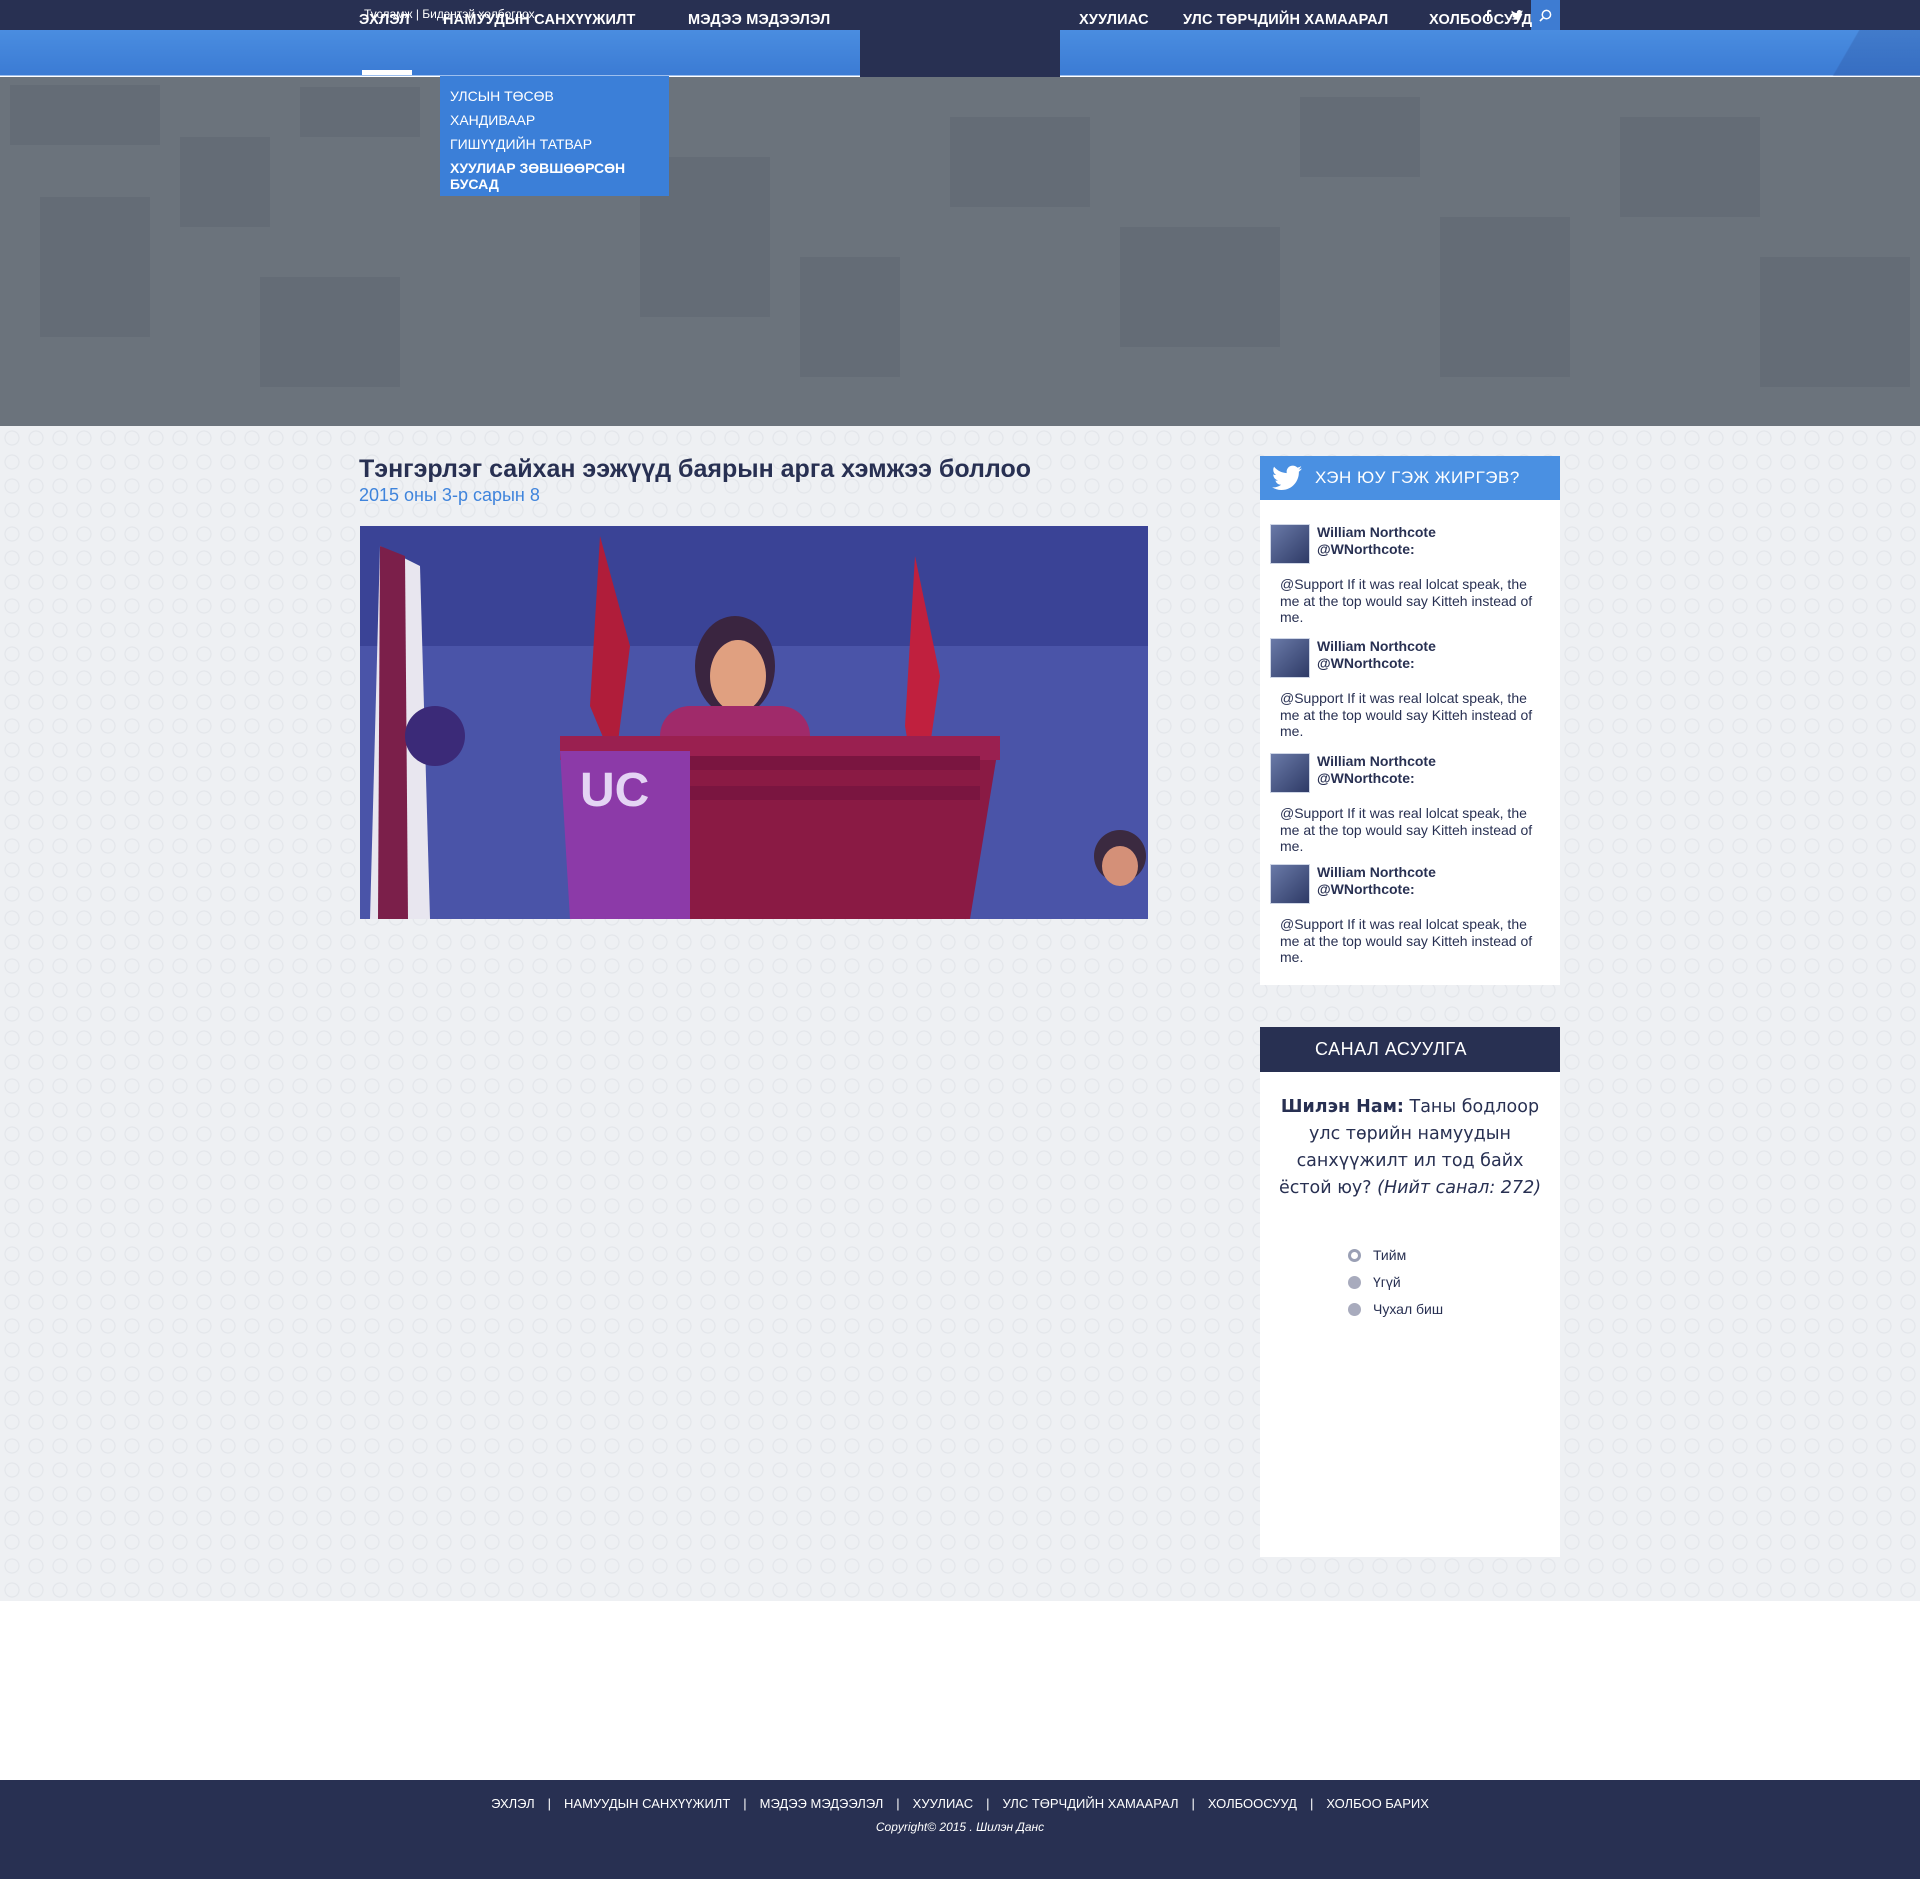 This screenshot has width=1920, height=1879. What do you see at coordinates (1285, 20) in the screenshot?
I see `nav-politician-relations: УЛС ТӨРЧДИЙН ХАМААРАЛ` at bounding box center [1285, 20].